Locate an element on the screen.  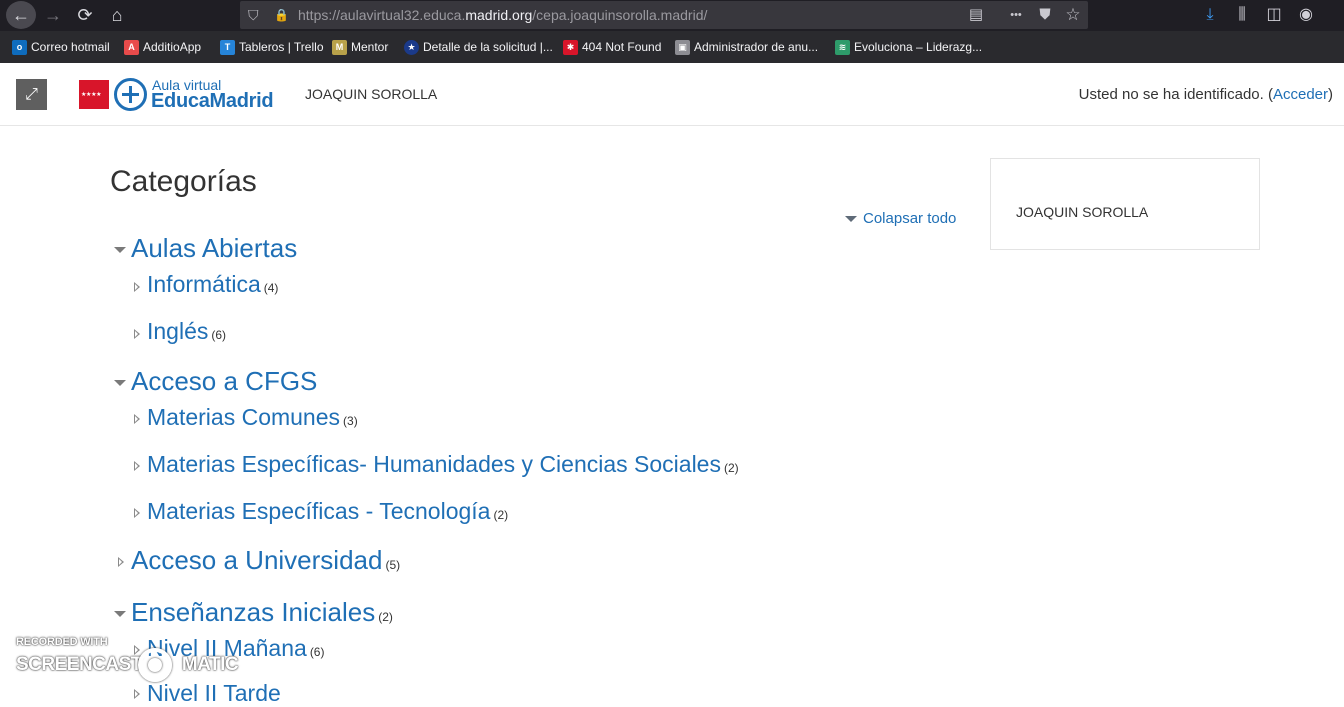
additio-icon: A is located at coordinates (131, 47).